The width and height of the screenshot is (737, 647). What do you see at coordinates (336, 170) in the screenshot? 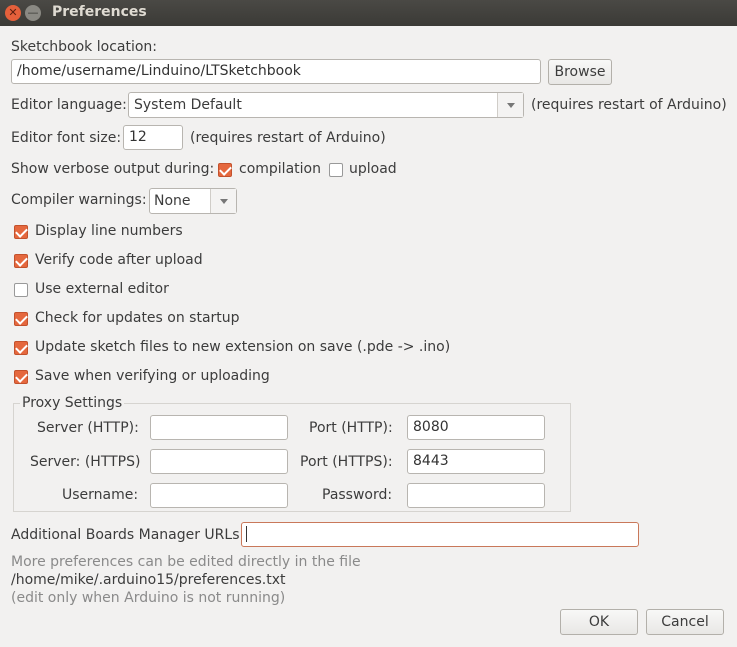
I see `verbose-upload-checkbox` at bounding box center [336, 170].